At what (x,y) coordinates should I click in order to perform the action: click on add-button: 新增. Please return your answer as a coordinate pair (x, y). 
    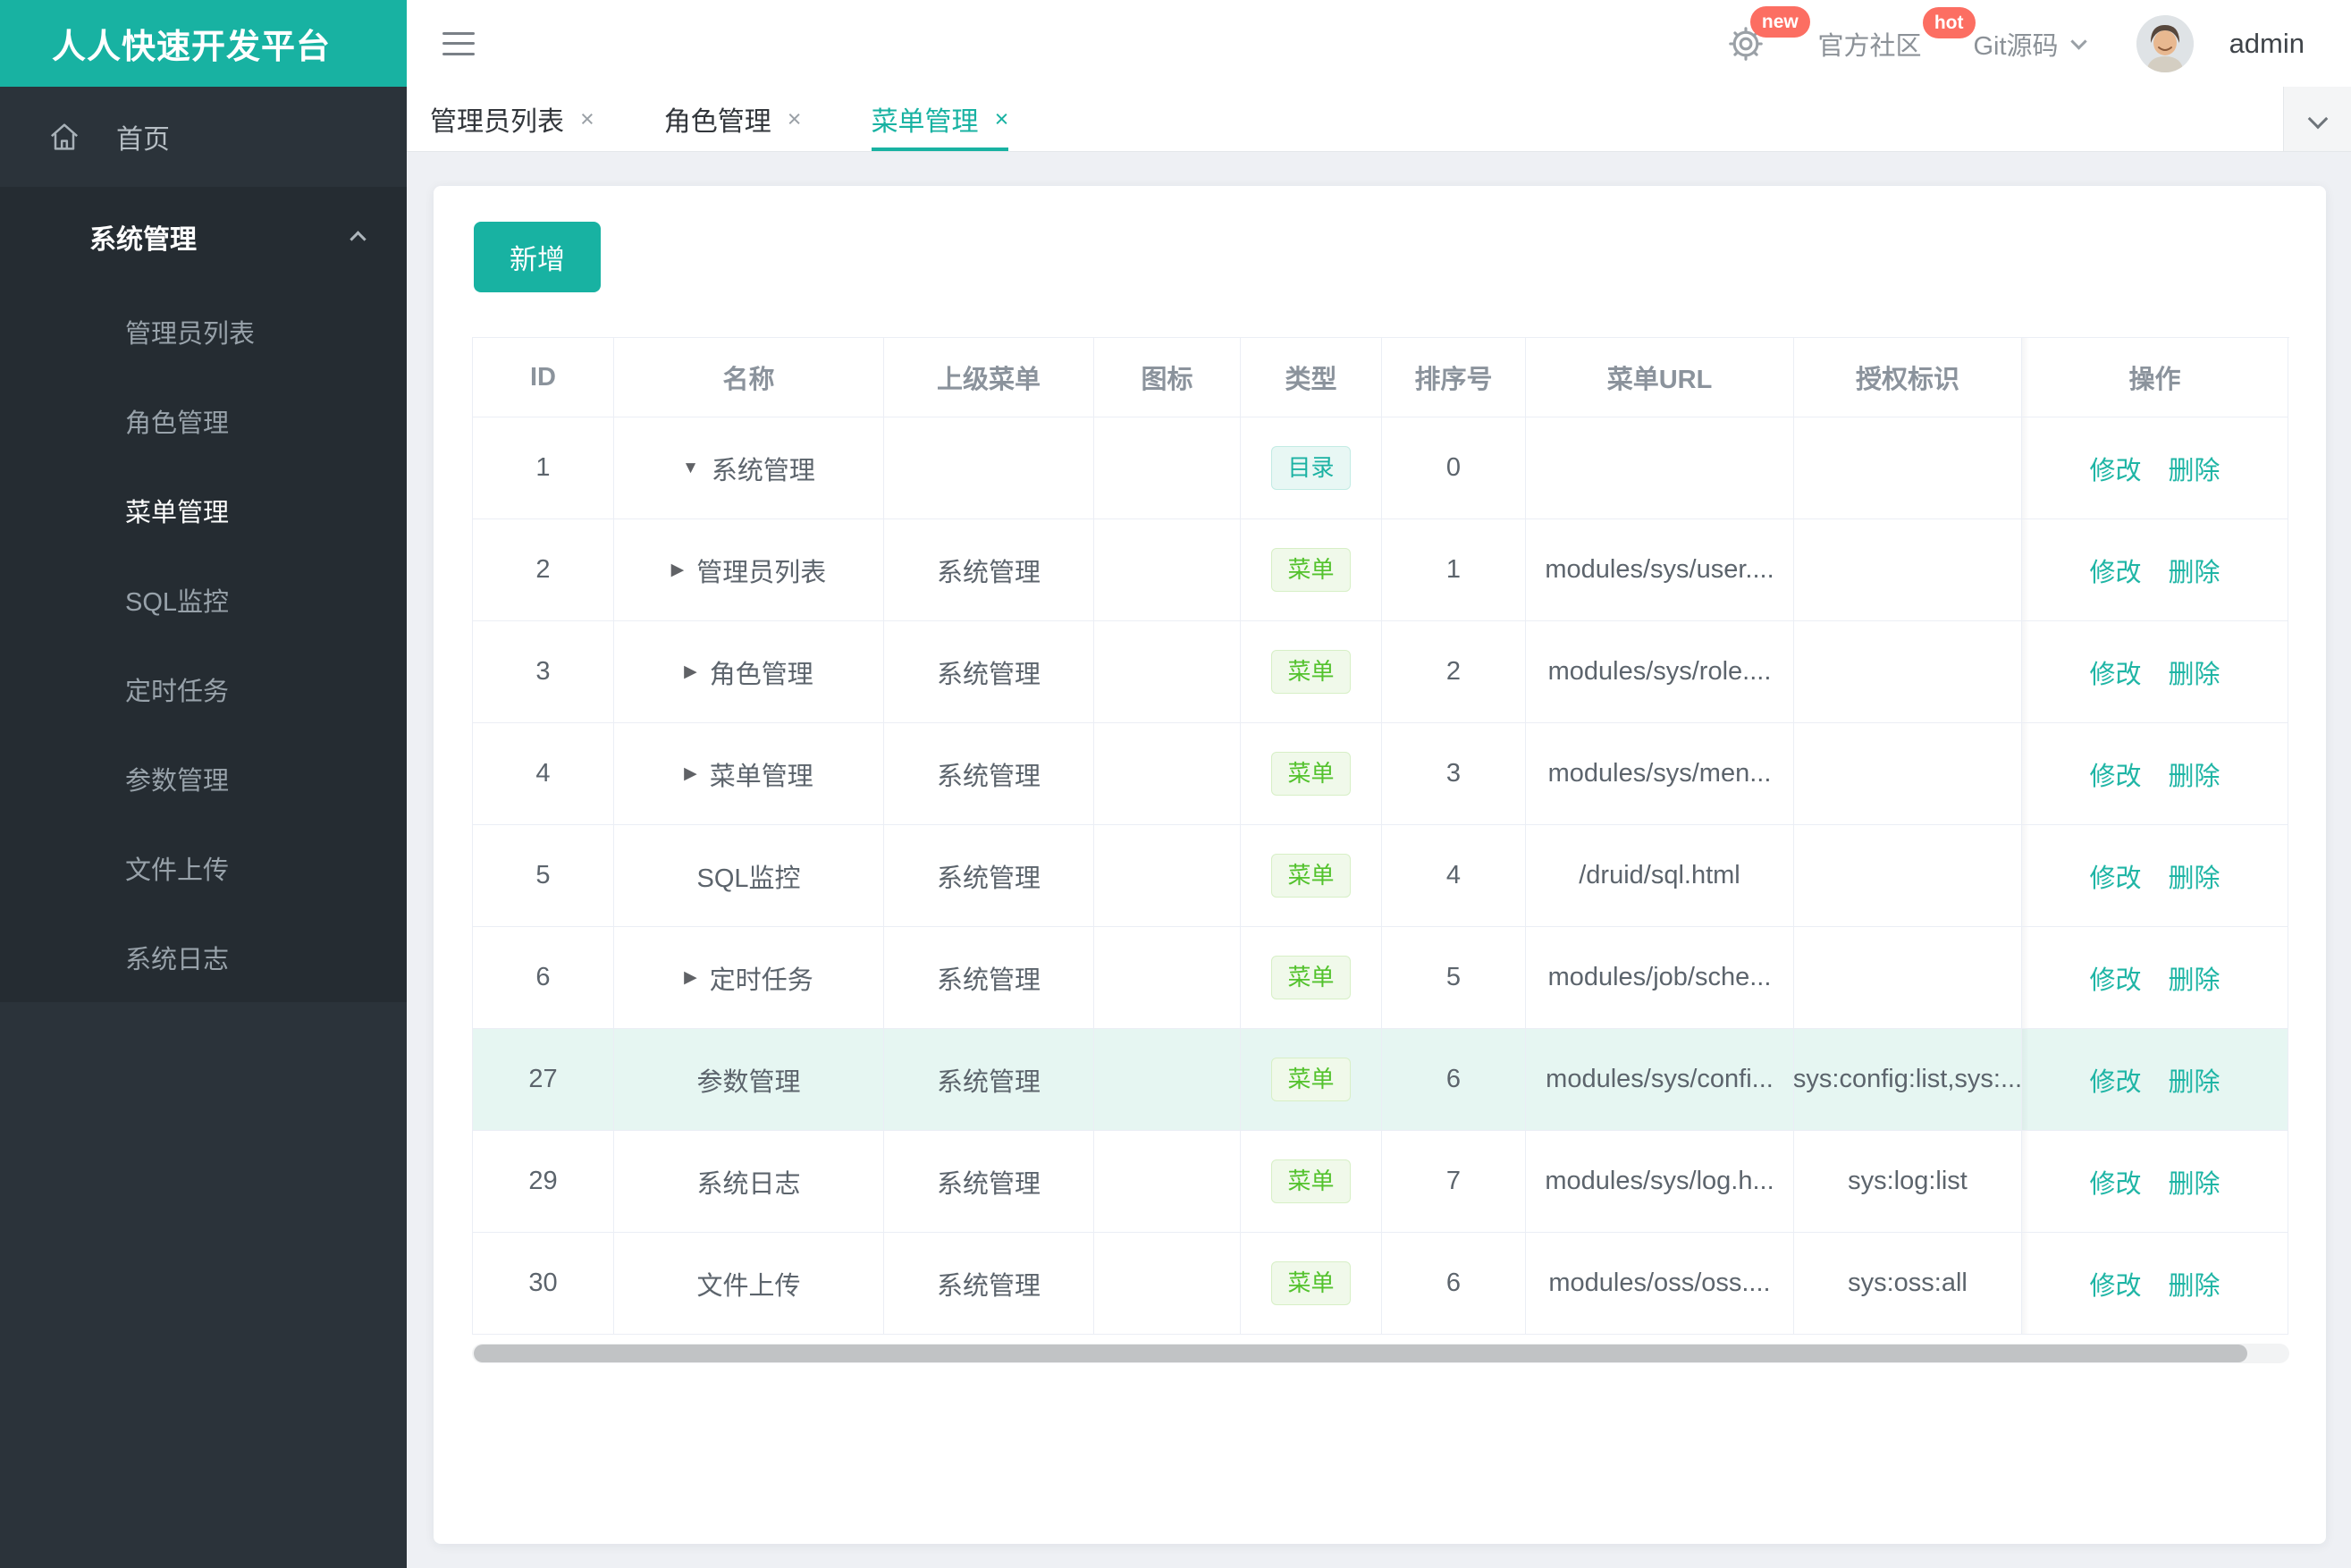
    Looking at the image, I should click on (537, 257).